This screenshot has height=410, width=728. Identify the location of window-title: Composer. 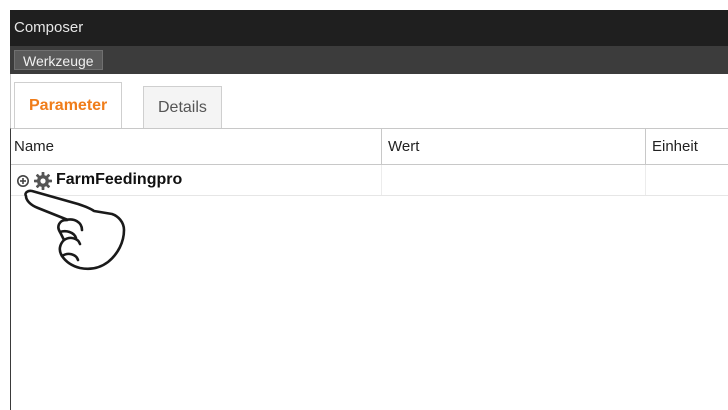
(49, 27).